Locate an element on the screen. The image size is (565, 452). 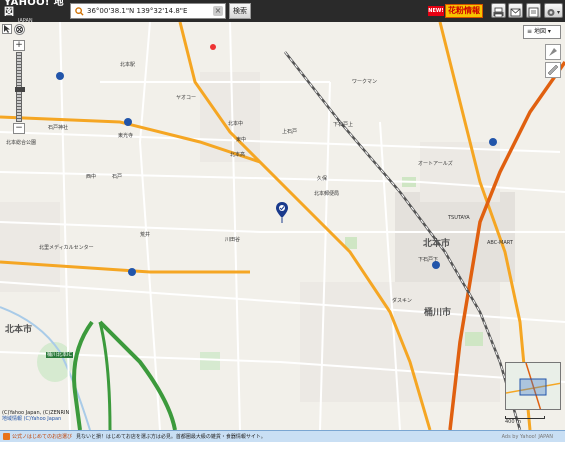
area-nishi: 西中 is located at coordinates (91, 177).